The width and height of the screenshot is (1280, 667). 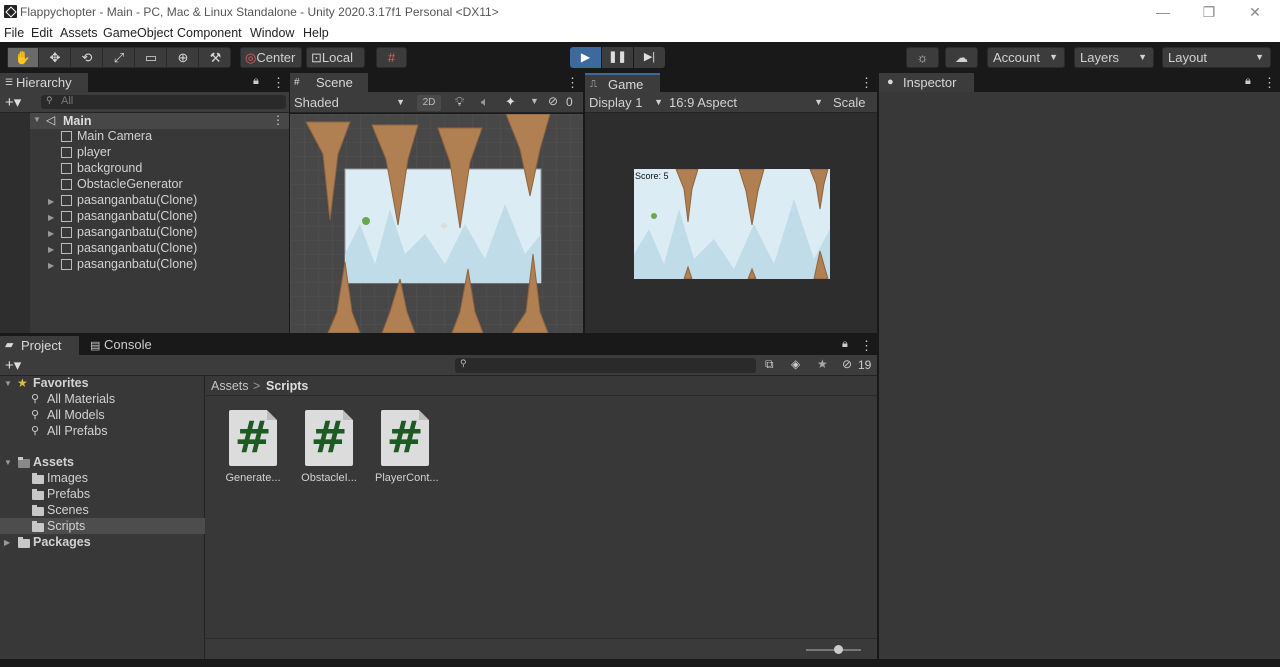 I want to click on cloud-icon: ☁, so click(x=961, y=57).